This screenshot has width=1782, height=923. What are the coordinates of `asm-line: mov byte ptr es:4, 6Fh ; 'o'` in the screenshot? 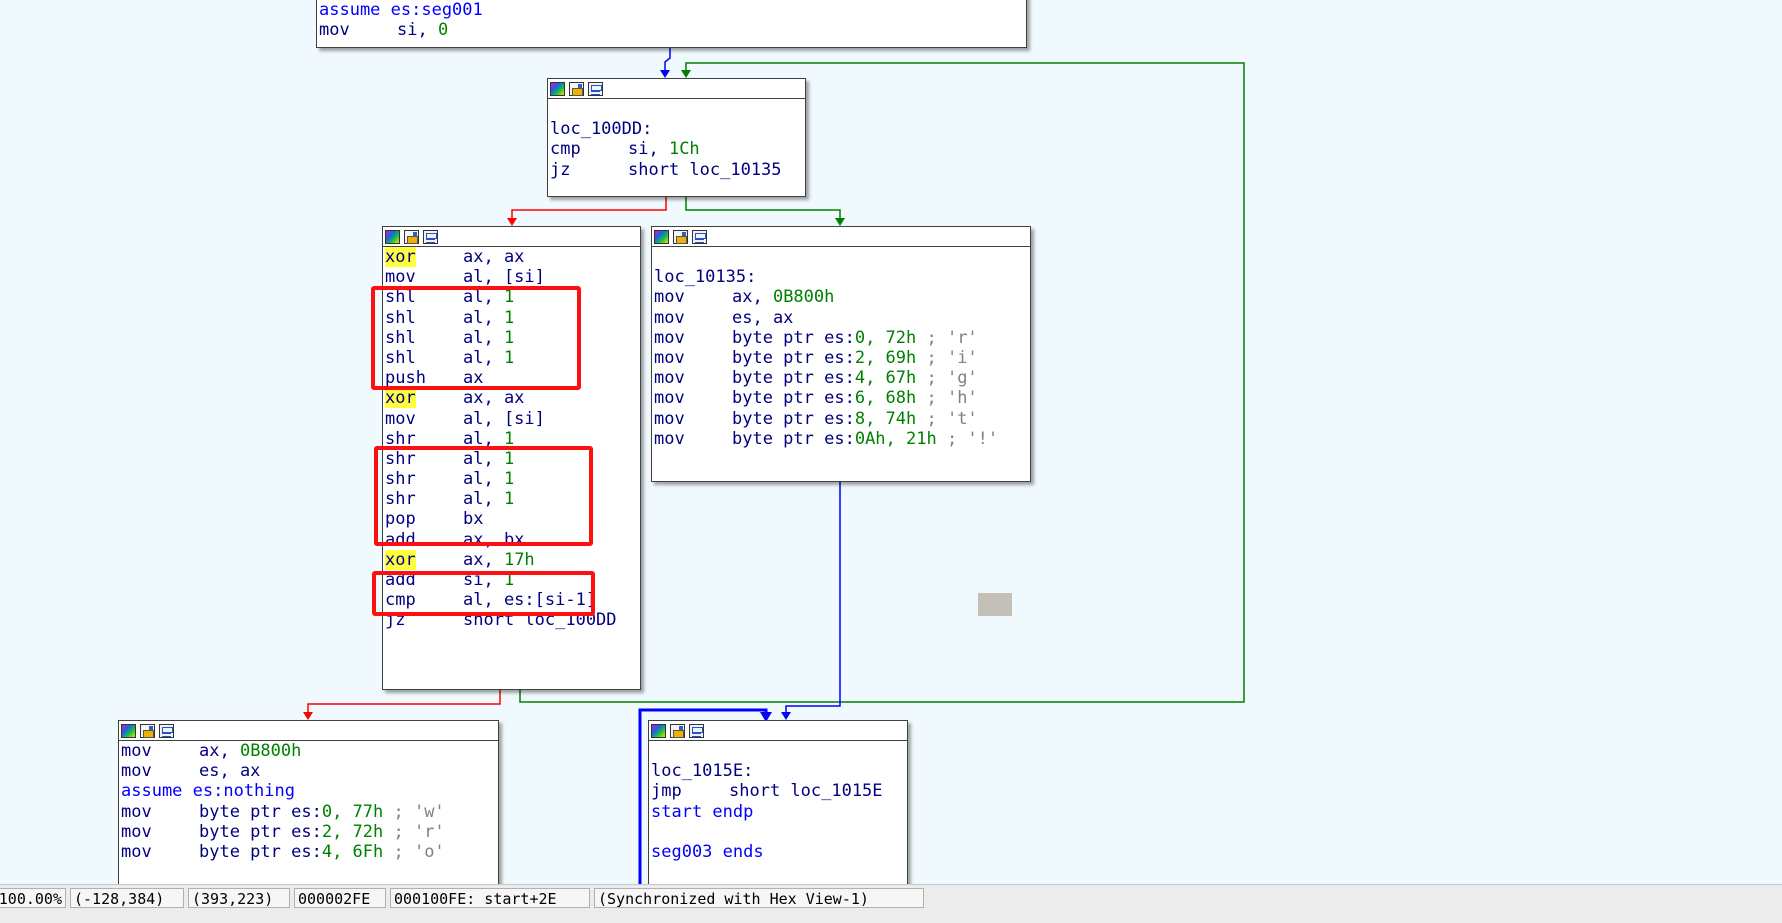 It's located at (308, 852).